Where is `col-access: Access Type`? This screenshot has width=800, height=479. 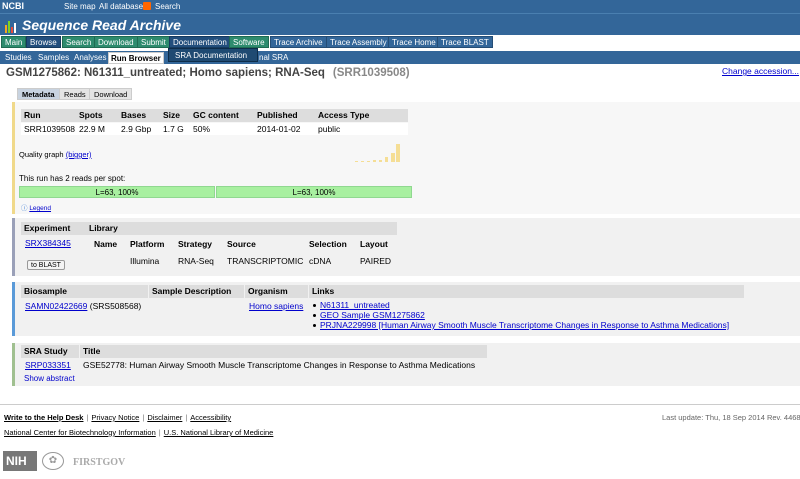 col-access: Access Type is located at coordinates (361, 115).